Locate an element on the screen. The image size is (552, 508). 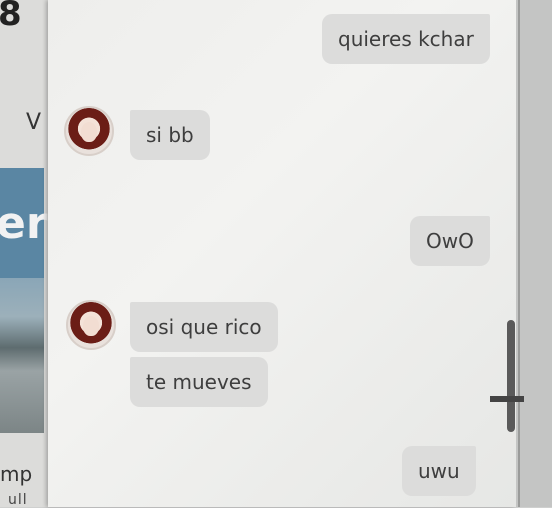
message-bubble-sent: OwO is located at coordinates (450, 241).